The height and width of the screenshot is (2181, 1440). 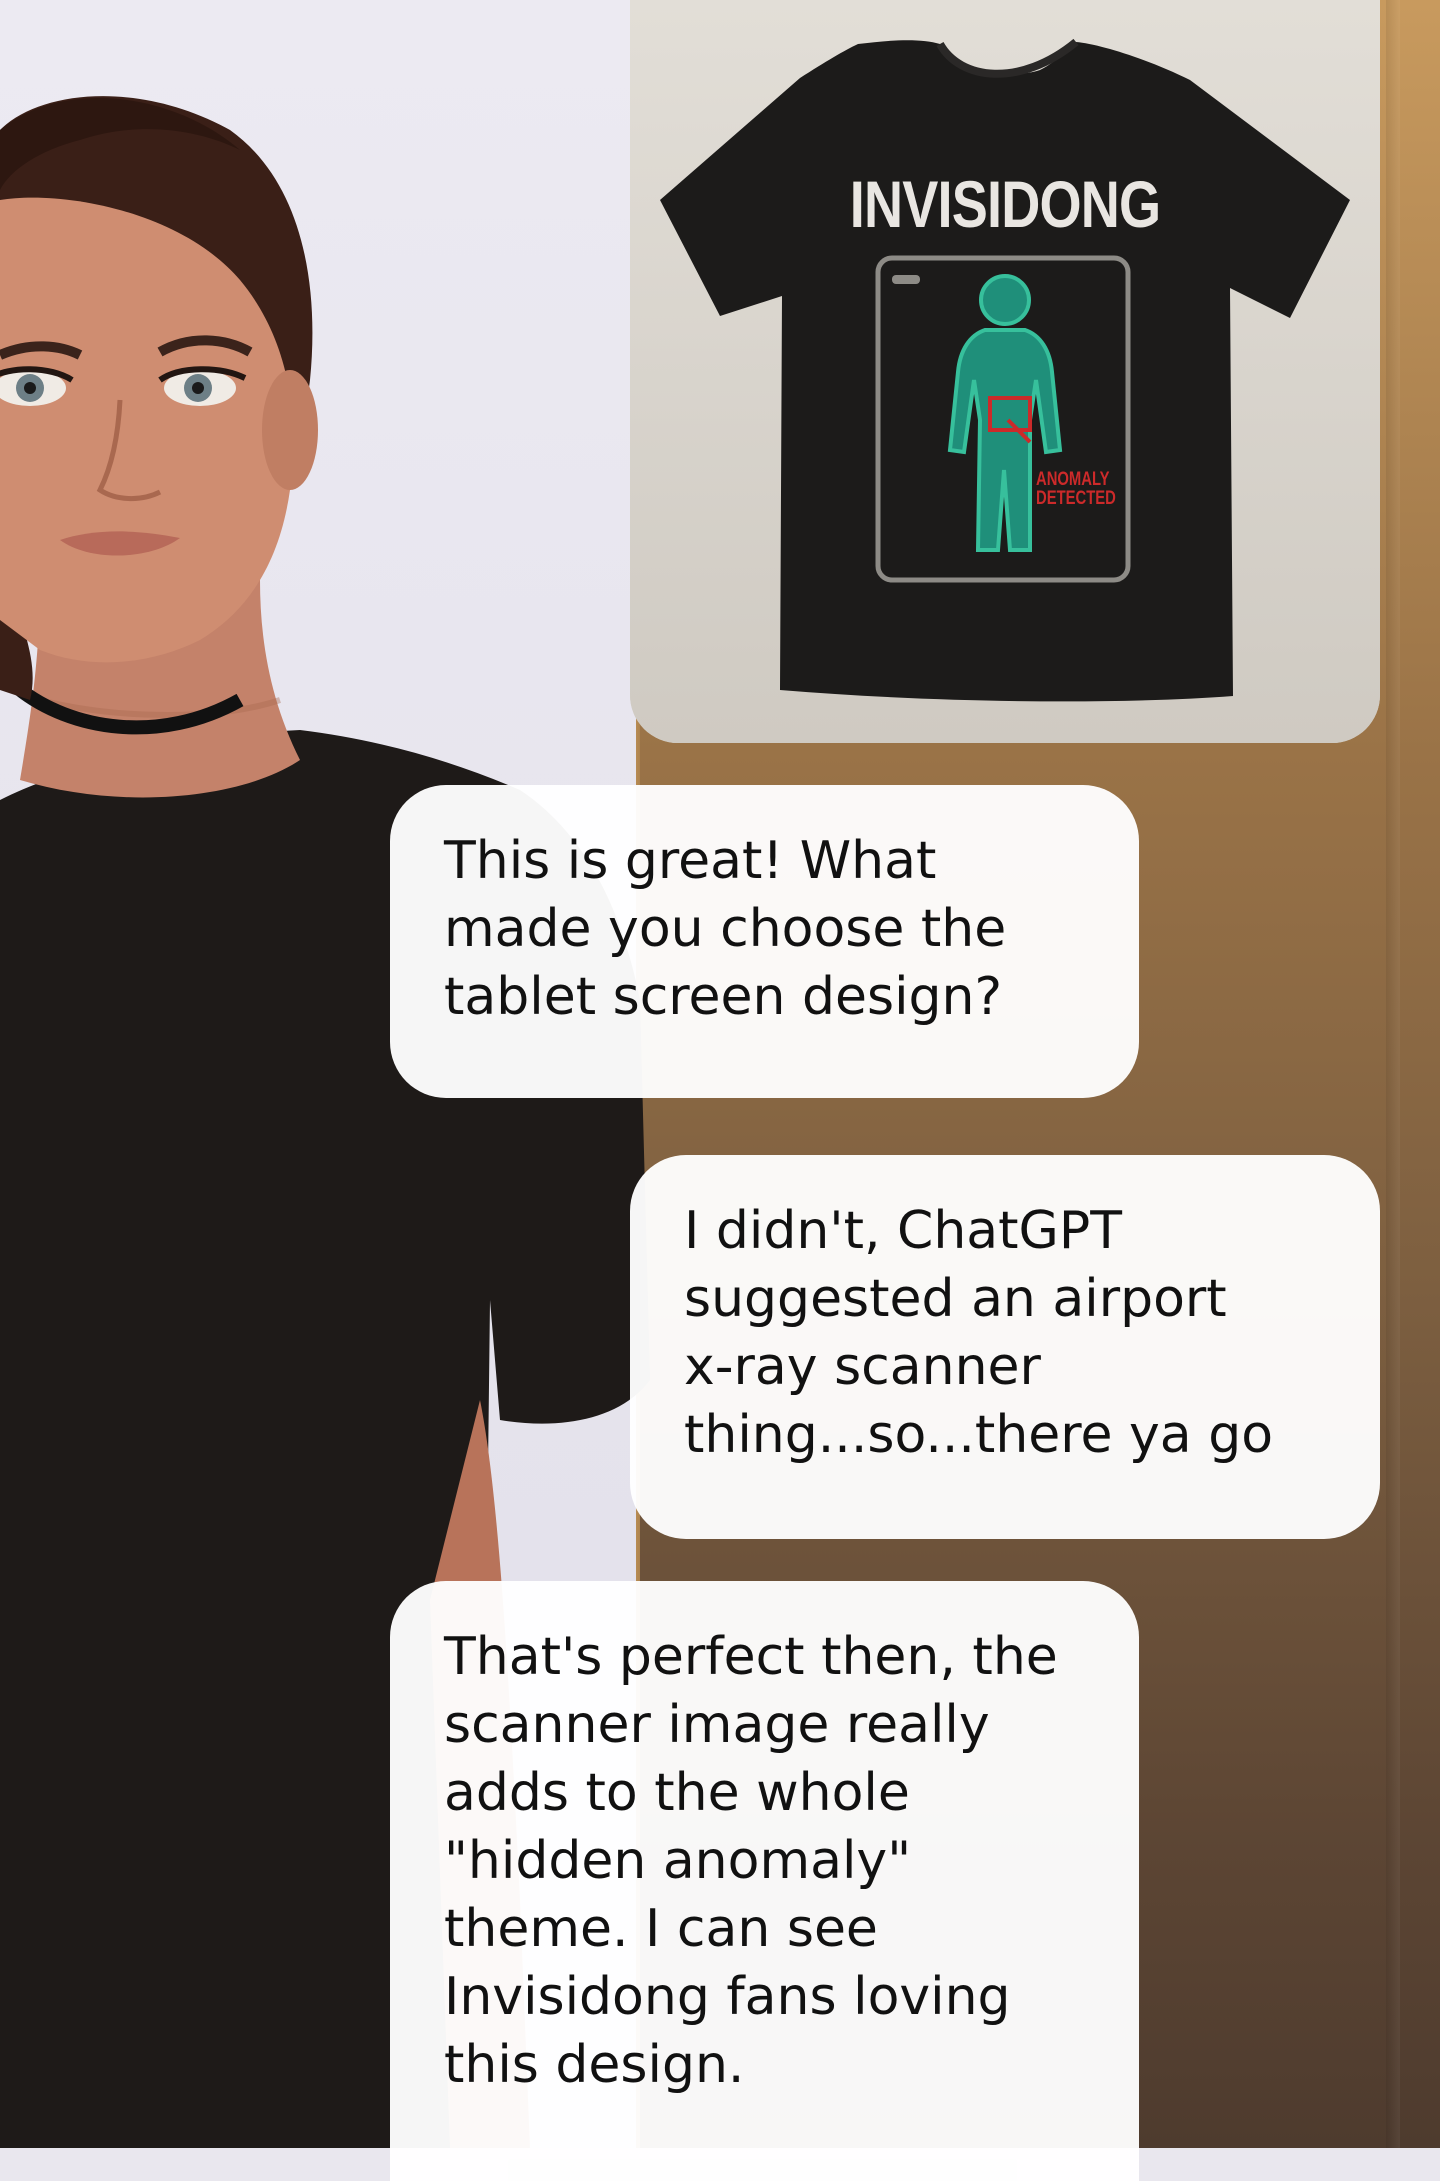 I want to click on message-line: "hidden anomaly", so click(x=678, y=1861).